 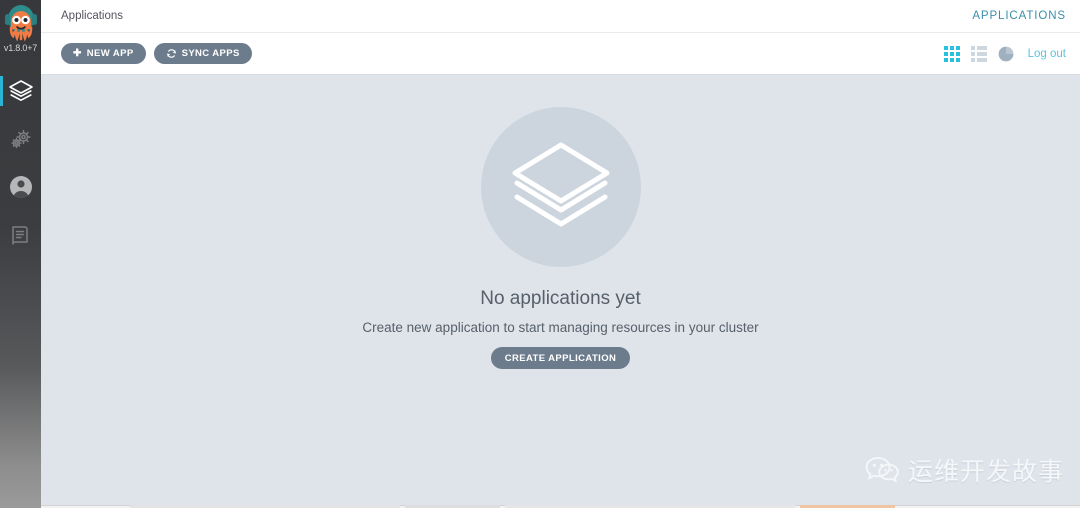 I want to click on watermark-text: 运维开发故事, so click(x=985, y=472).